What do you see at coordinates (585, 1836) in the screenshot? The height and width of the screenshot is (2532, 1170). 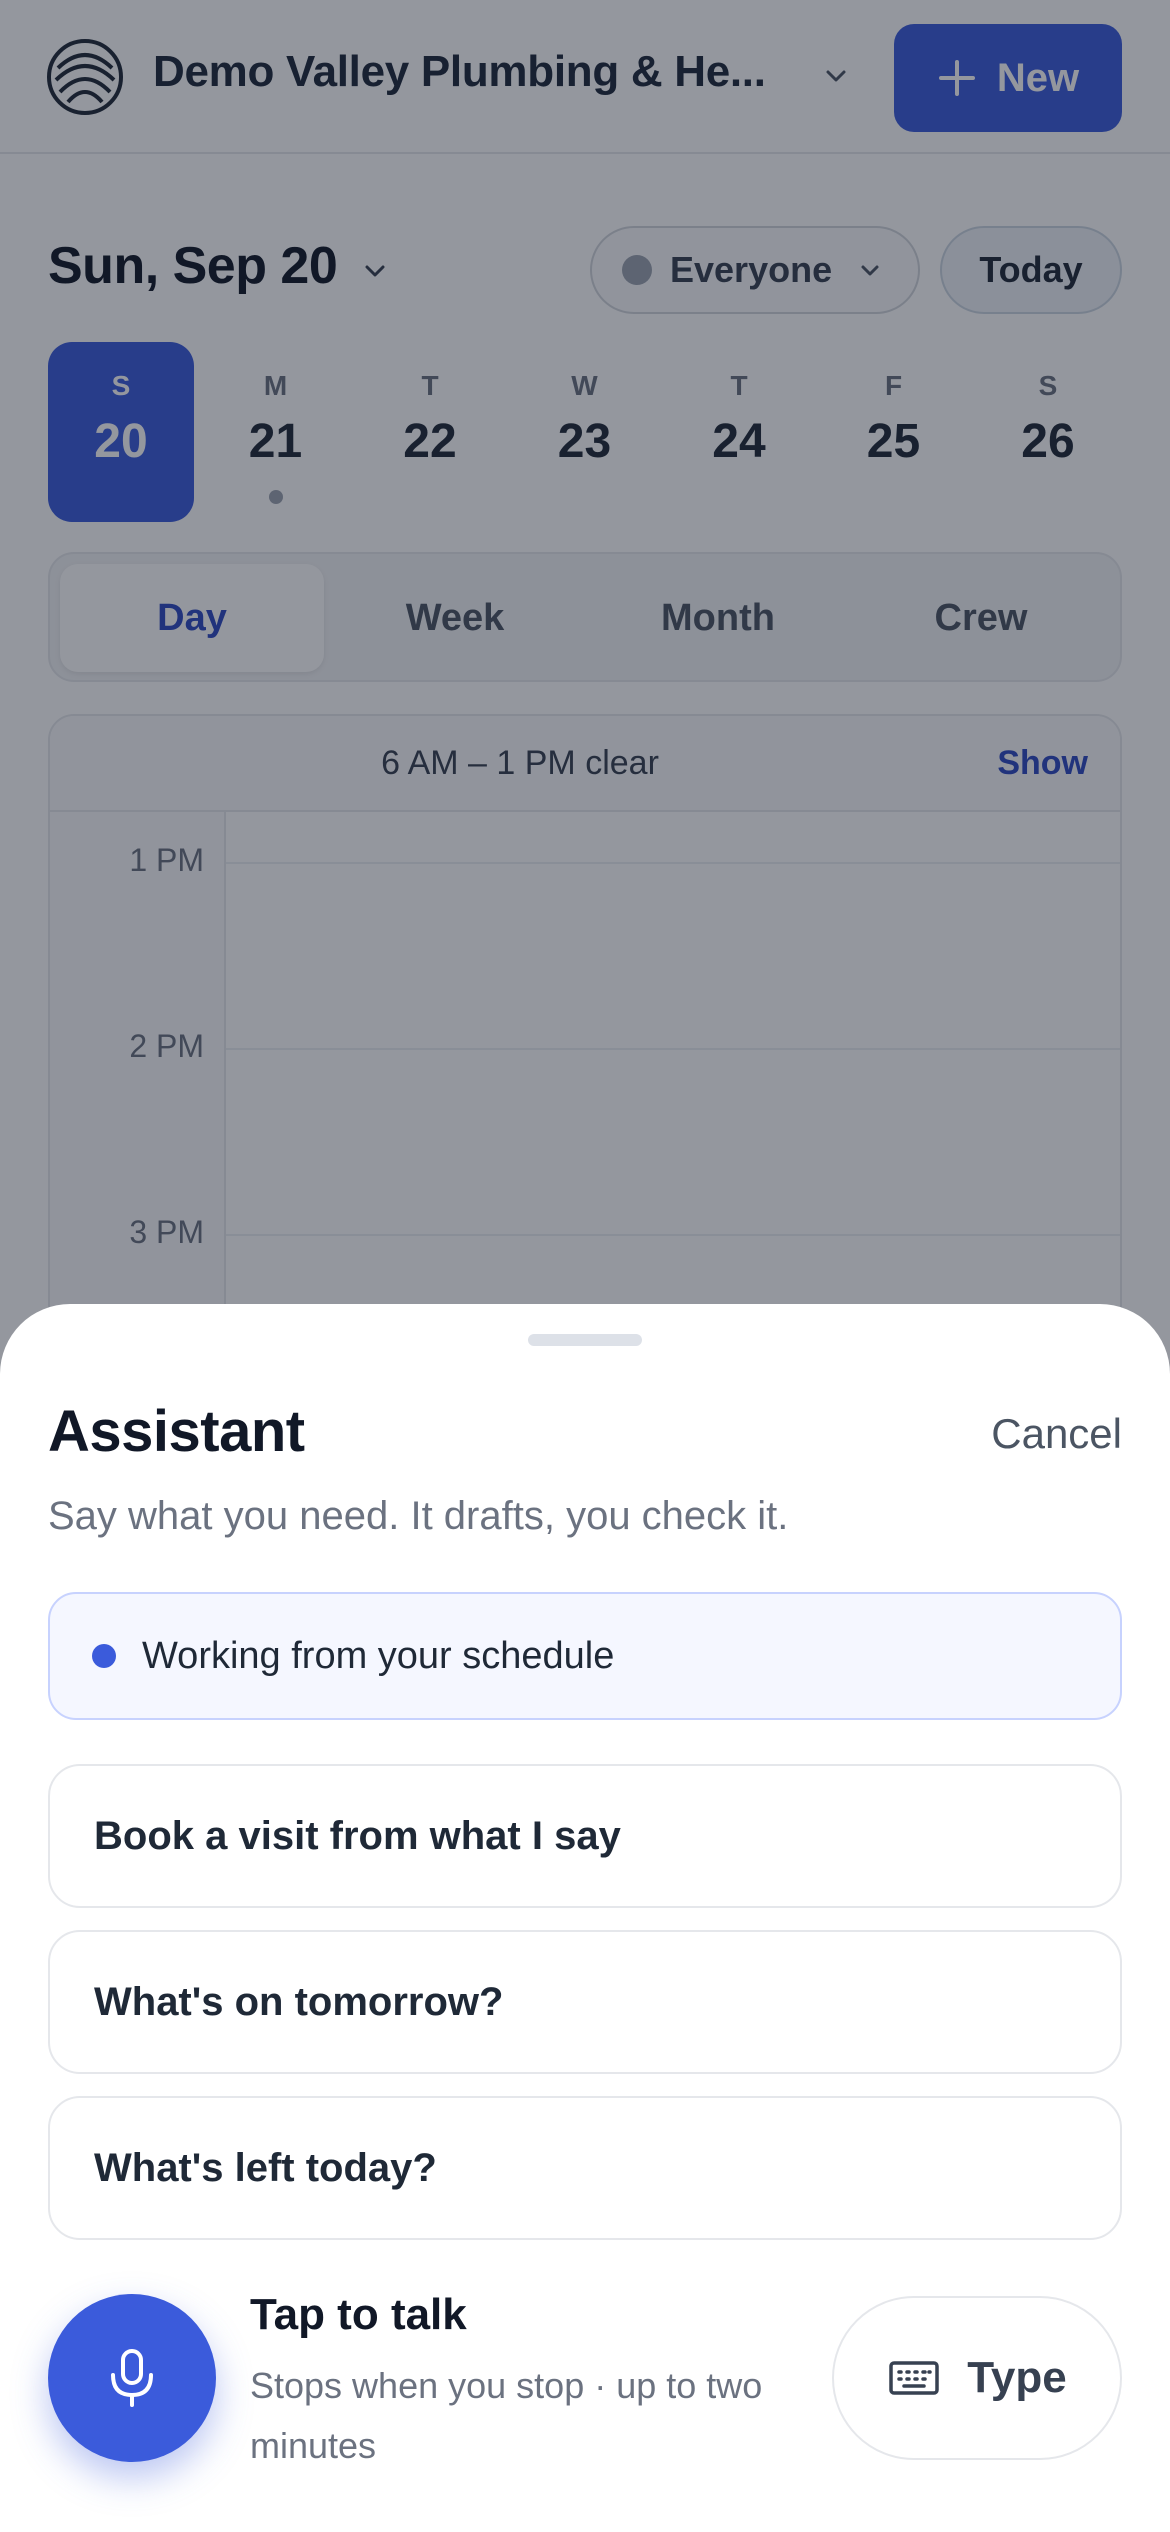 I see `suggestion-book-visit: Book a visit from what I say` at bounding box center [585, 1836].